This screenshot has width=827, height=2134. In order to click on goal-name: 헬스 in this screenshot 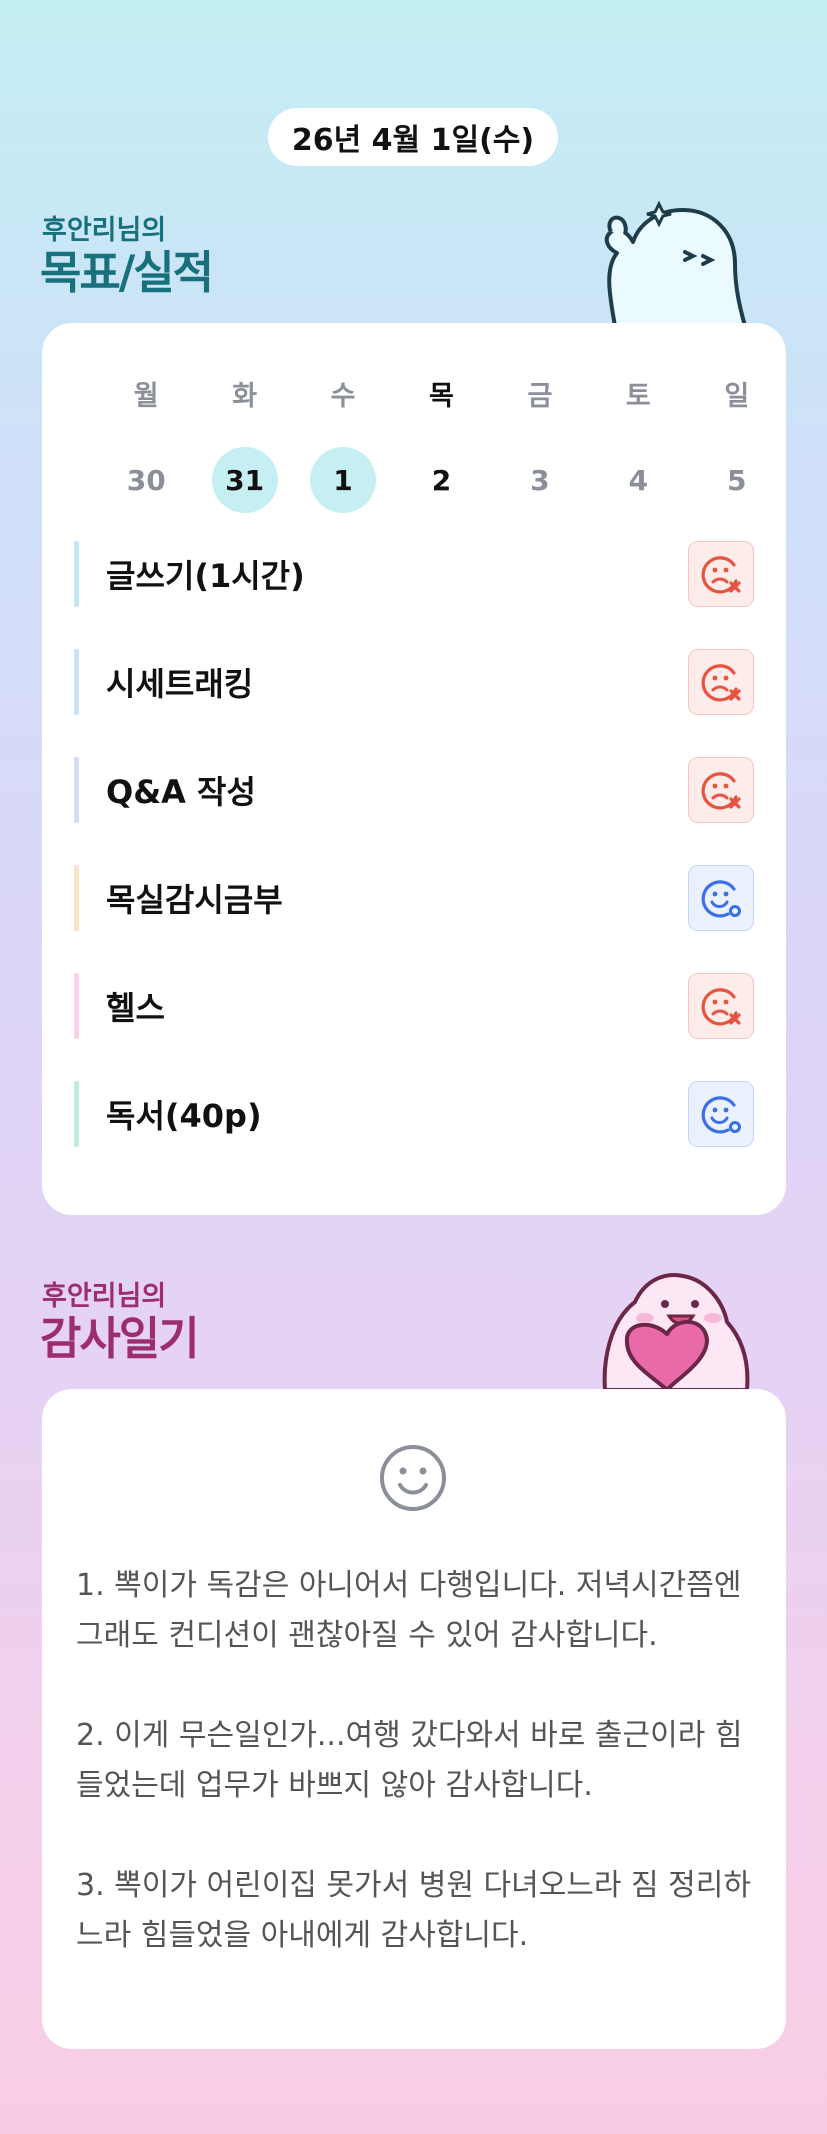, I will do `click(135, 1008)`.